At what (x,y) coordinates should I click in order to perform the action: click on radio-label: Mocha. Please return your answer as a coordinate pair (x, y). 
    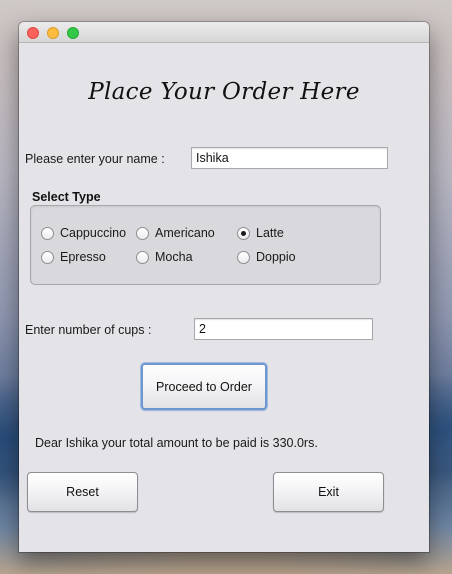
    Looking at the image, I should click on (174, 257).